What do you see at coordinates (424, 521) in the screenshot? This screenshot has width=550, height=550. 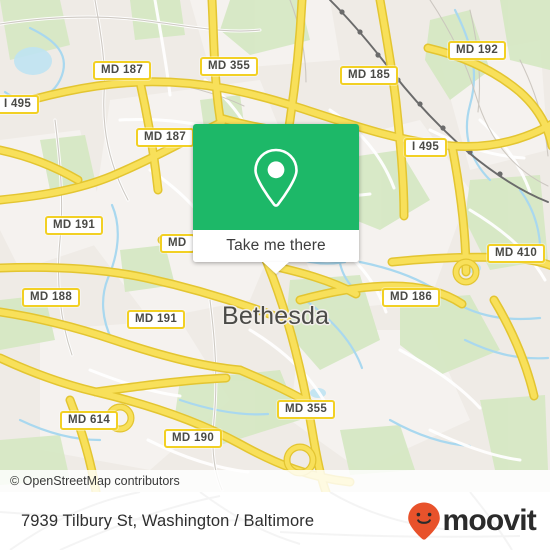 I see `moovit-pin-smiley-icon` at bounding box center [424, 521].